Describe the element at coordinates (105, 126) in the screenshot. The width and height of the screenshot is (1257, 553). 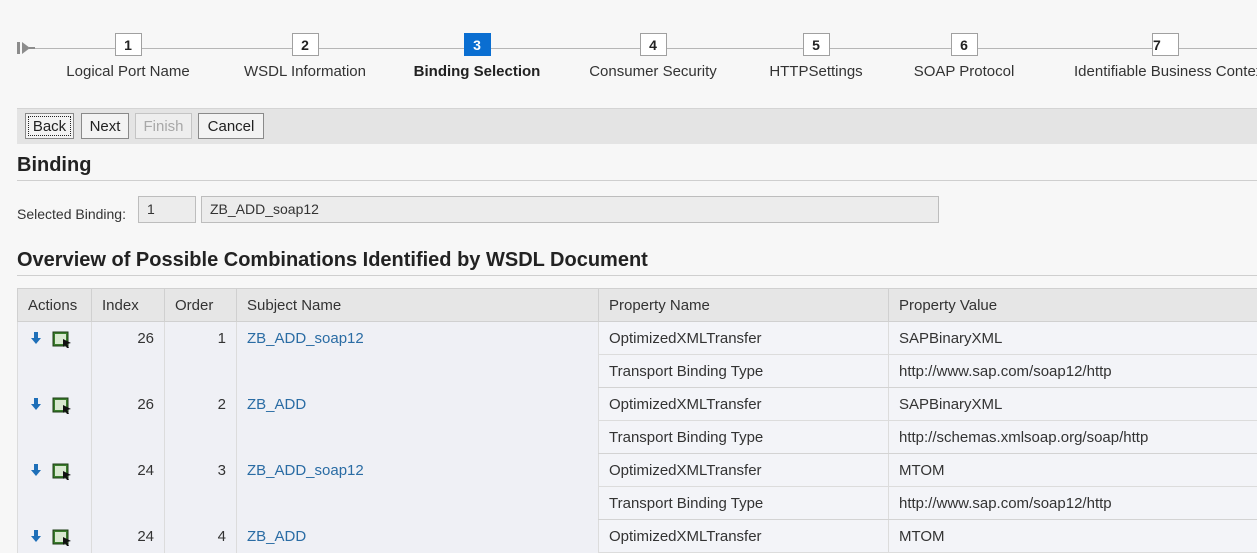
I see `next-button: Next` at that location.